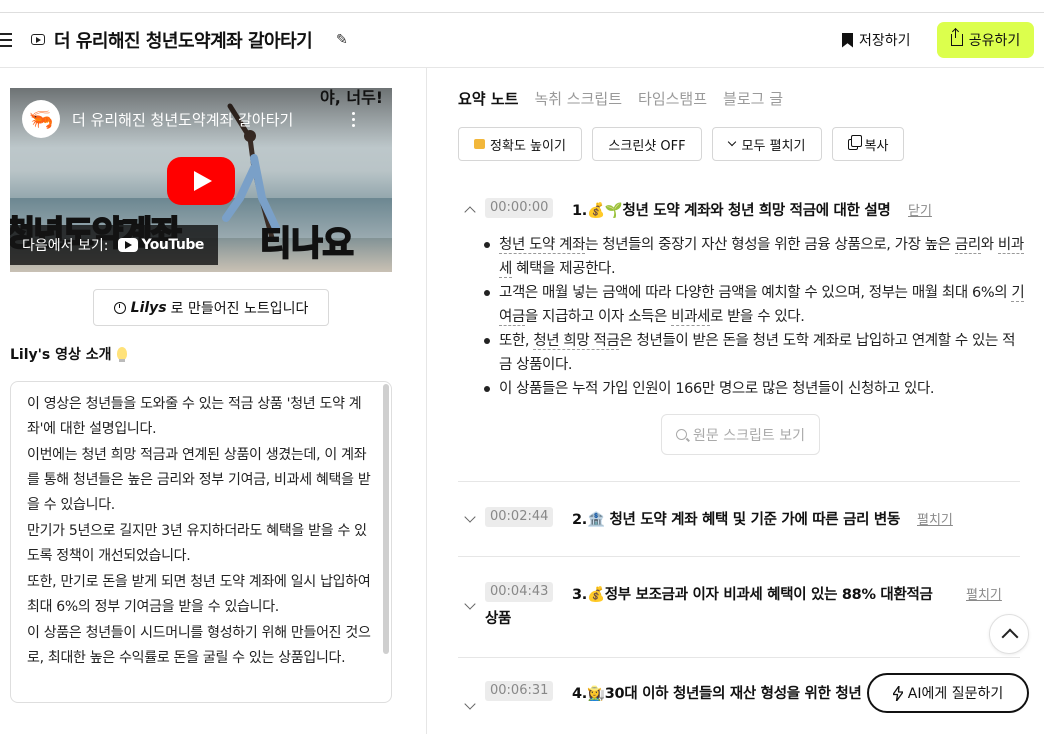  I want to click on expand-section-4-icon, so click(470, 704).